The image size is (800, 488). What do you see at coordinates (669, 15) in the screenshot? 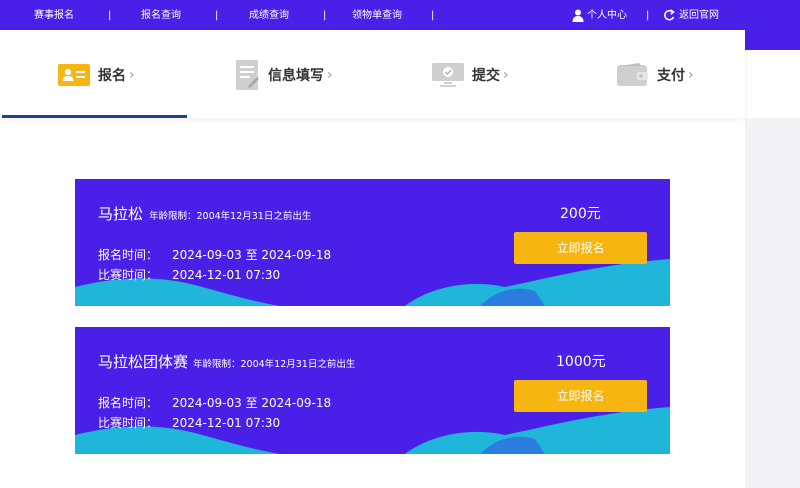
I see `return-icon` at bounding box center [669, 15].